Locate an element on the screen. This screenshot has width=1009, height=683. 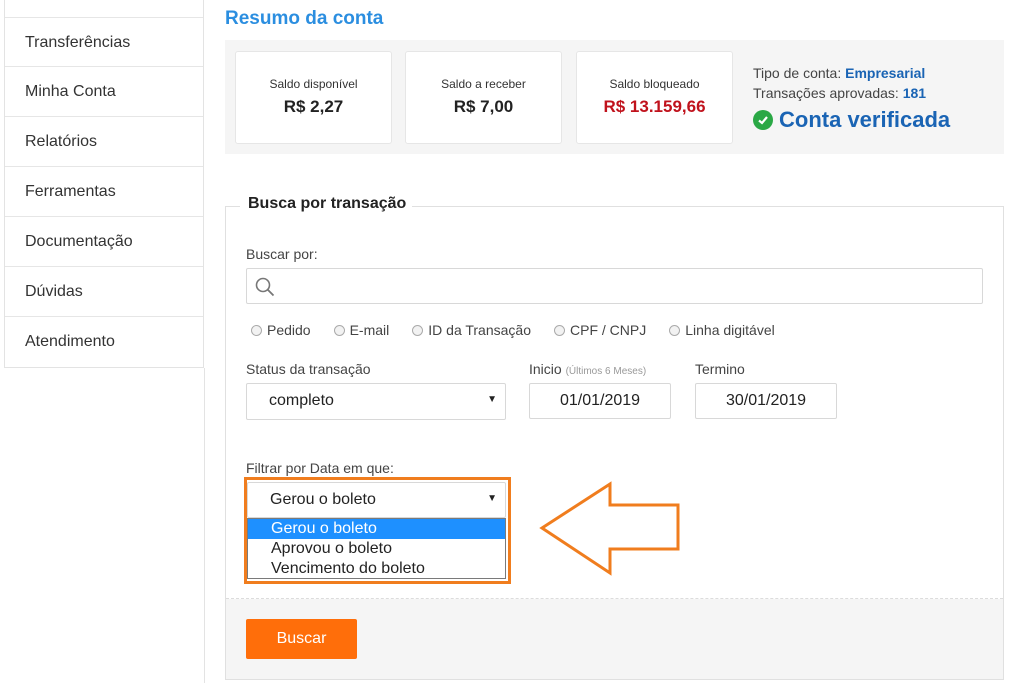
balance-label: Saldo disponível is located at coordinates (313, 84).